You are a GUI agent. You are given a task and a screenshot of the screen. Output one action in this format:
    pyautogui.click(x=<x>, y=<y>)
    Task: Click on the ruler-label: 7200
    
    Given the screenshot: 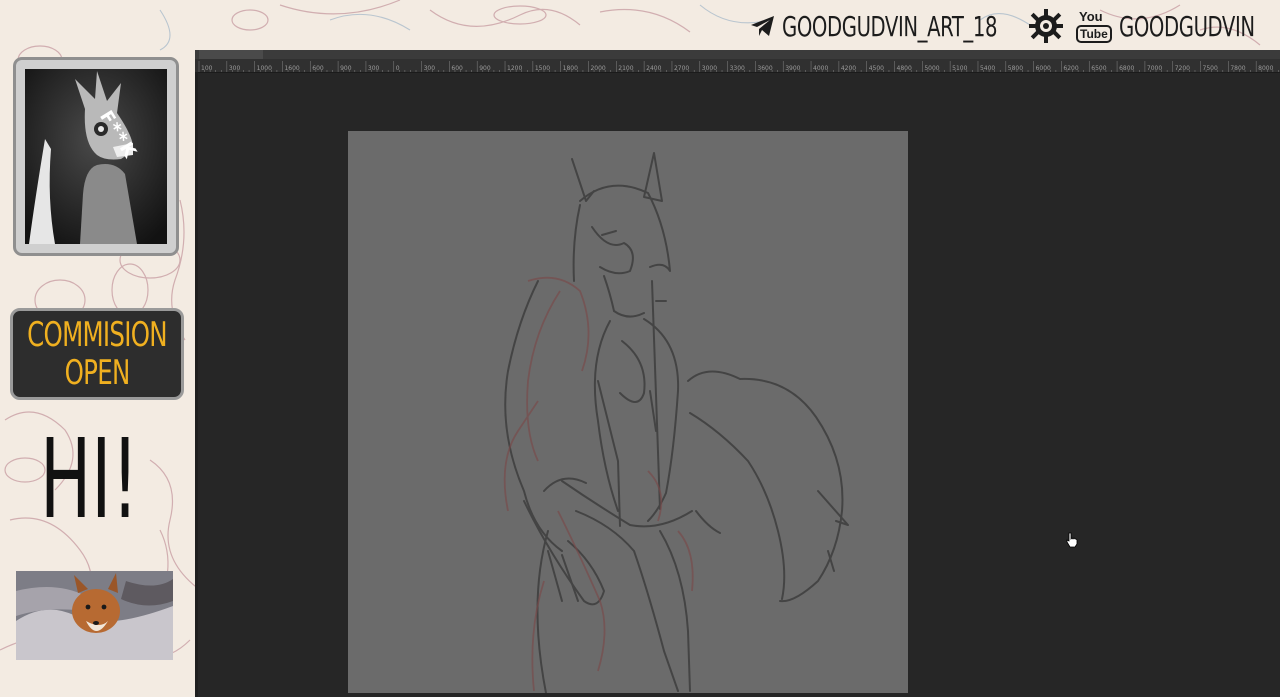 What is the action you would take?
    pyautogui.click(x=1182, y=68)
    